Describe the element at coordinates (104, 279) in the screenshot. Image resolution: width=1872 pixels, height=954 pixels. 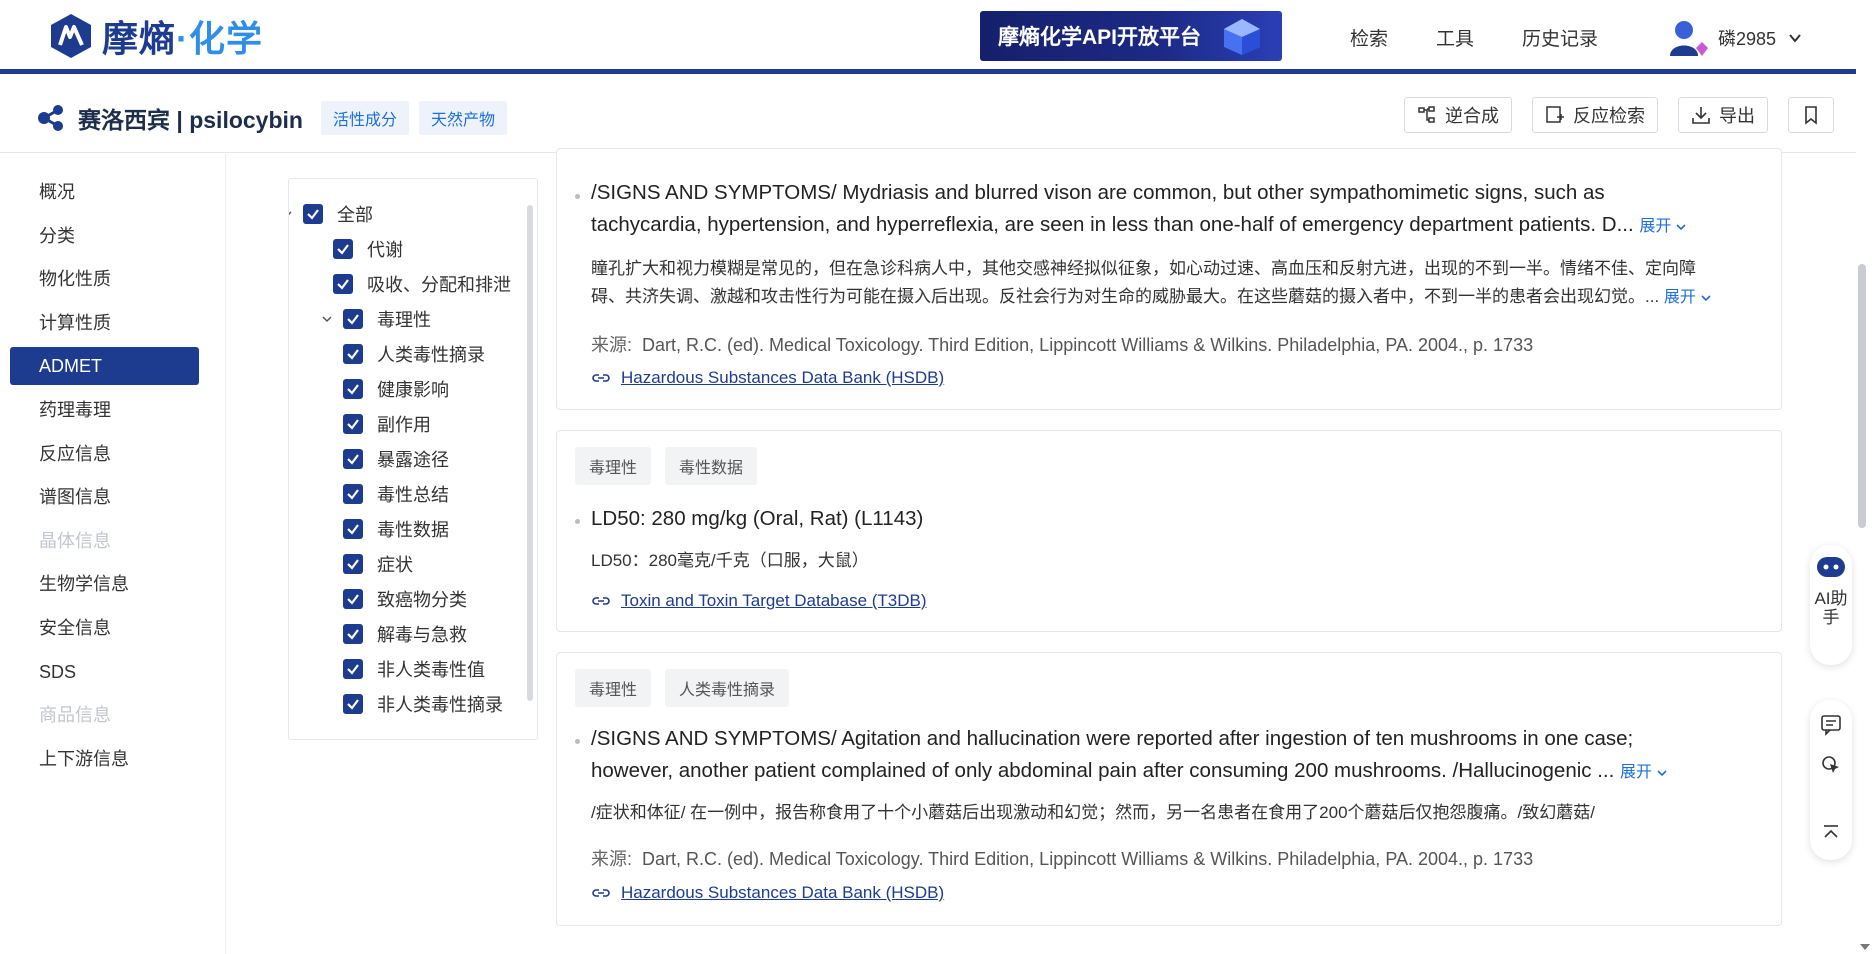
I see `sidebar-item: 物化性质` at that location.